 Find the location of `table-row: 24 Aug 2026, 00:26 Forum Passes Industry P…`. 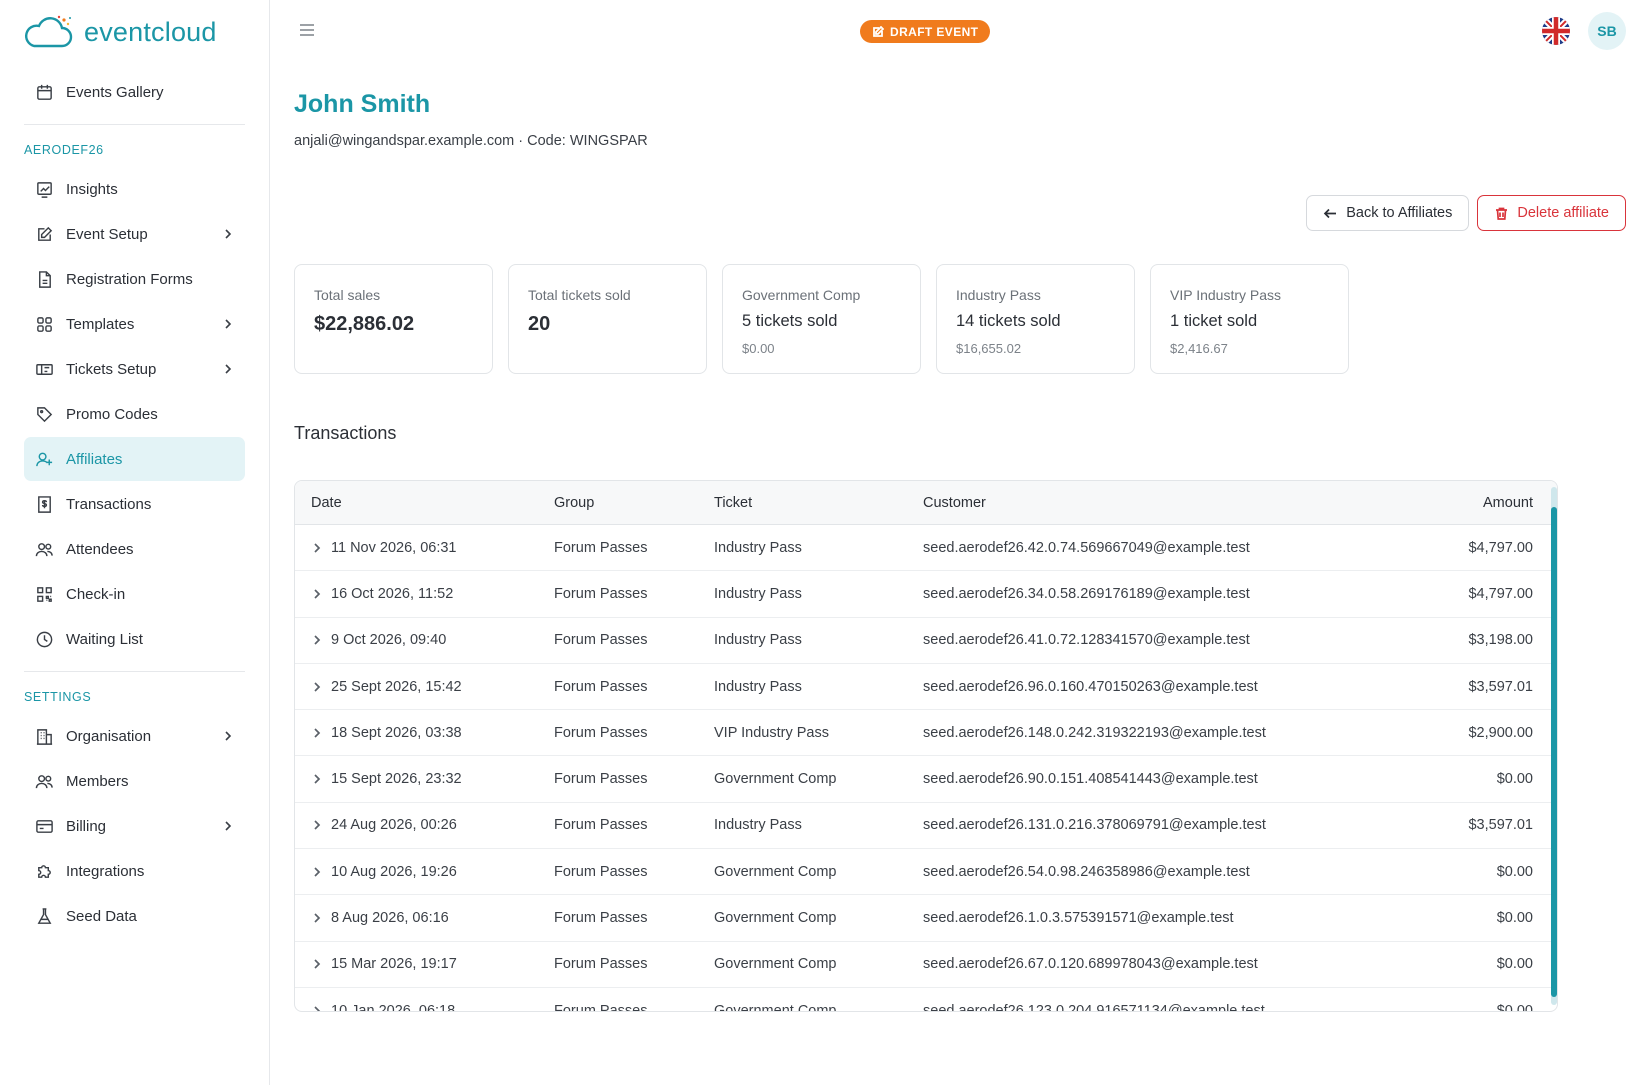

table-row: 24 Aug 2026, 00:26 Forum Passes Industry P… is located at coordinates (926, 826).